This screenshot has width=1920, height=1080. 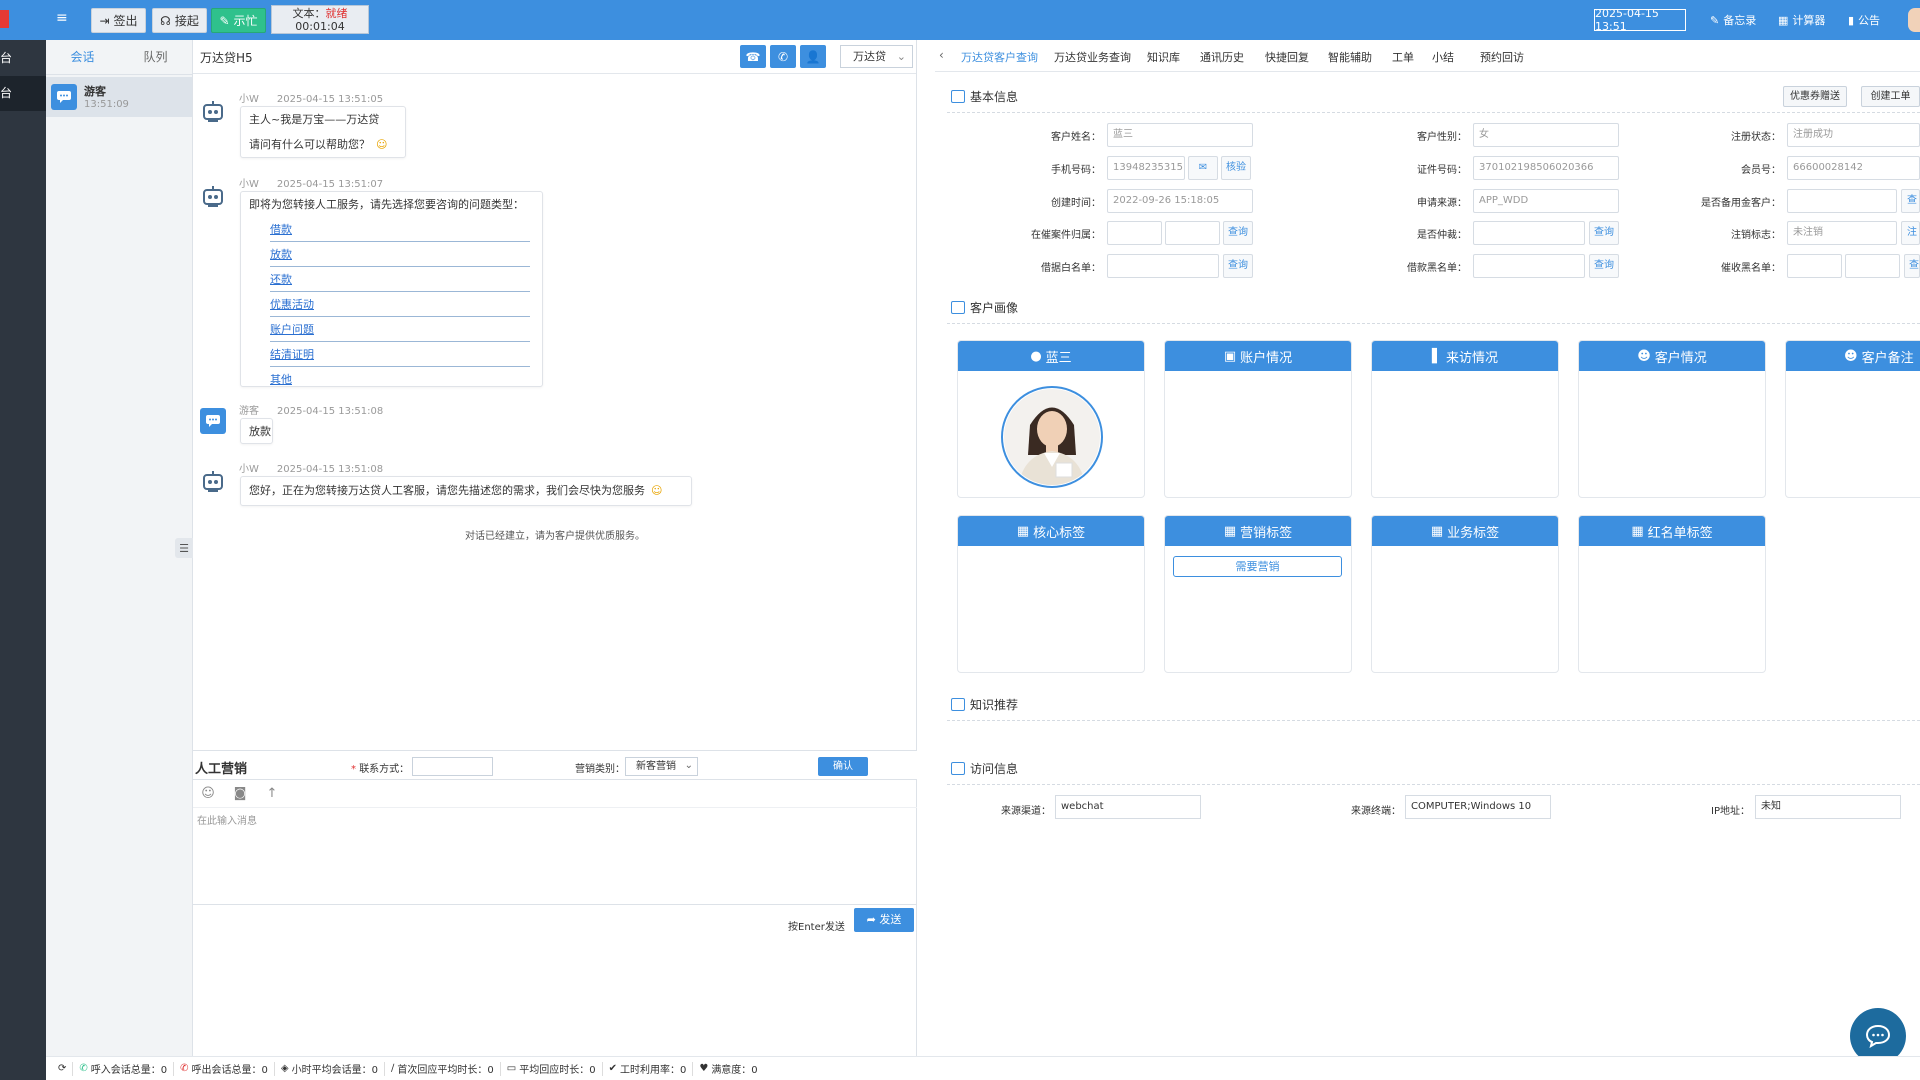 What do you see at coordinates (104, 20) in the screenshot?
I see `signout-icon: ⇥` at bounding box center [104, 20].